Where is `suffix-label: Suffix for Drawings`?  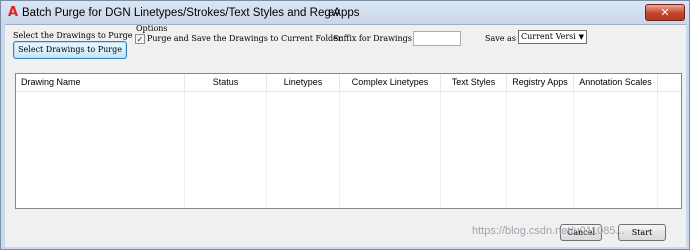
suffix-label: Suffix for Drawings is located at coordinates (372, 38).